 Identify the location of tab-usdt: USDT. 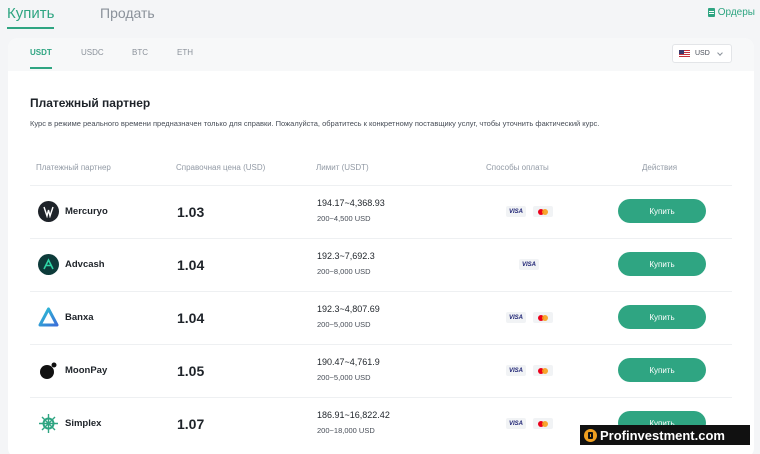
(41, 52).